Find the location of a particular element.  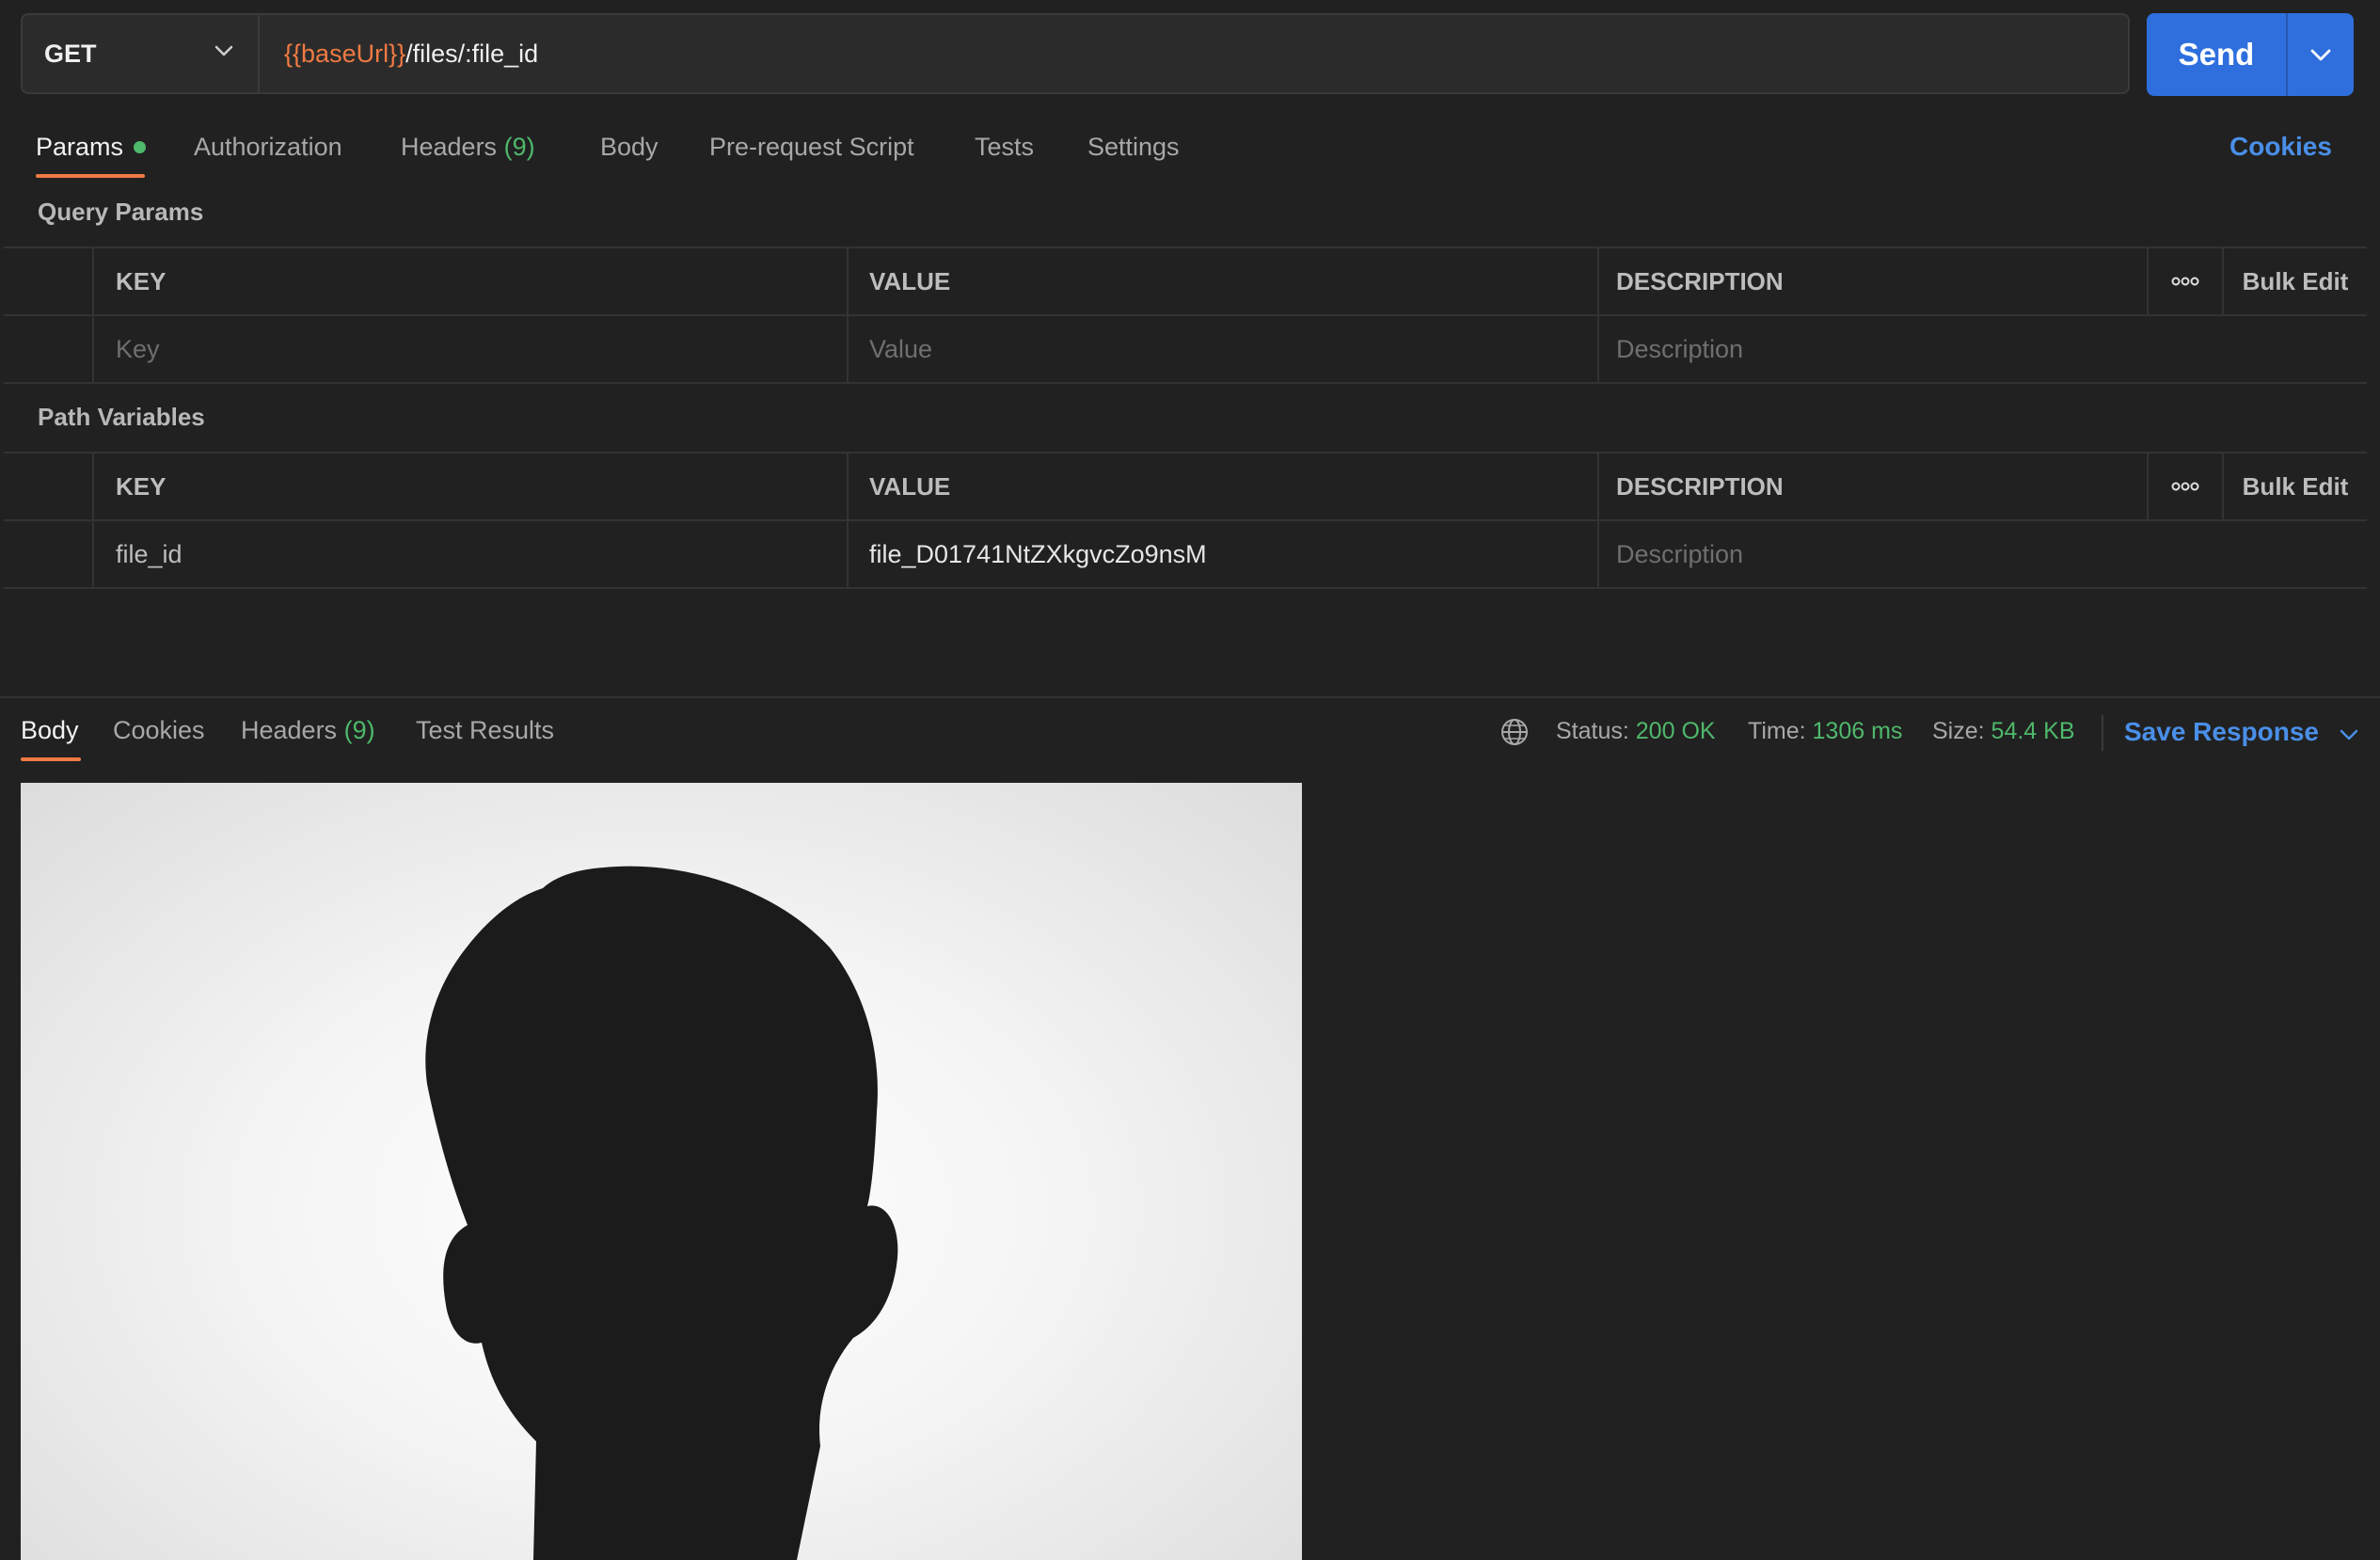

tab-params-label: Params is located at coordinates (80, 147).